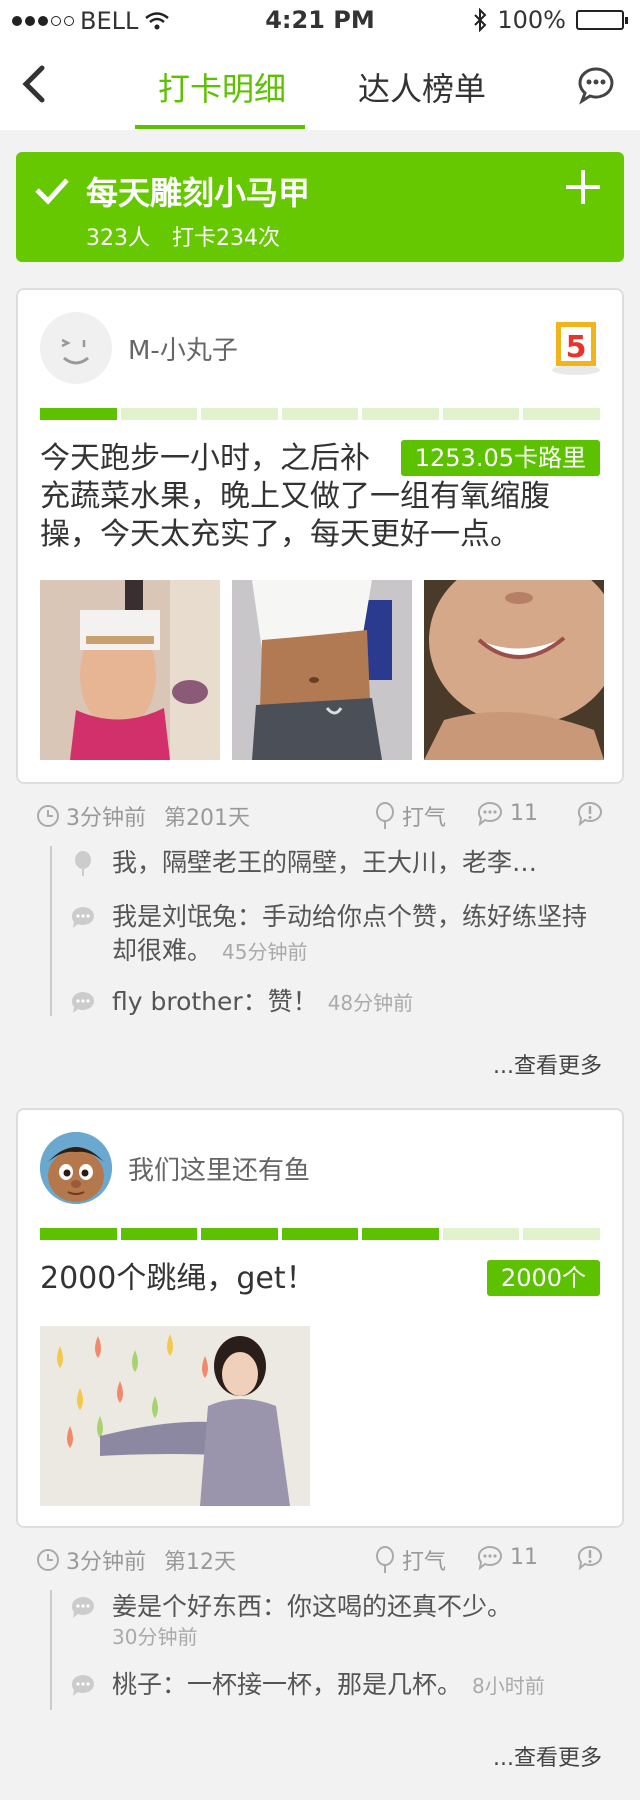  Describe the element at coordinates (207, 818) in the screenshot. I see `checkin-day: 第201天` at that location.